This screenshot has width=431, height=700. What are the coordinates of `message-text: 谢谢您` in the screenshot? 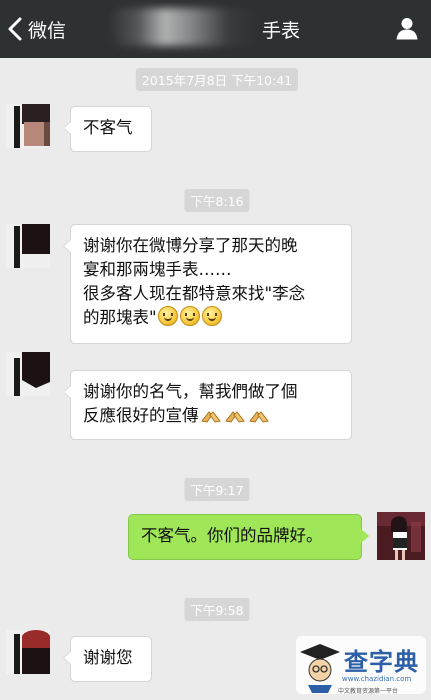 It's located at (108, 657).